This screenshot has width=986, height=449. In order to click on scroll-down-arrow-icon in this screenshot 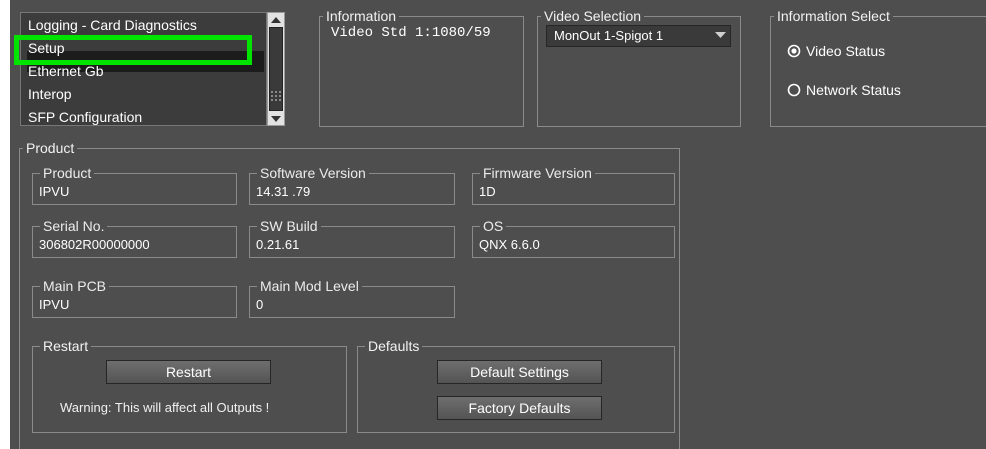, I will do `click(276, 119)`.